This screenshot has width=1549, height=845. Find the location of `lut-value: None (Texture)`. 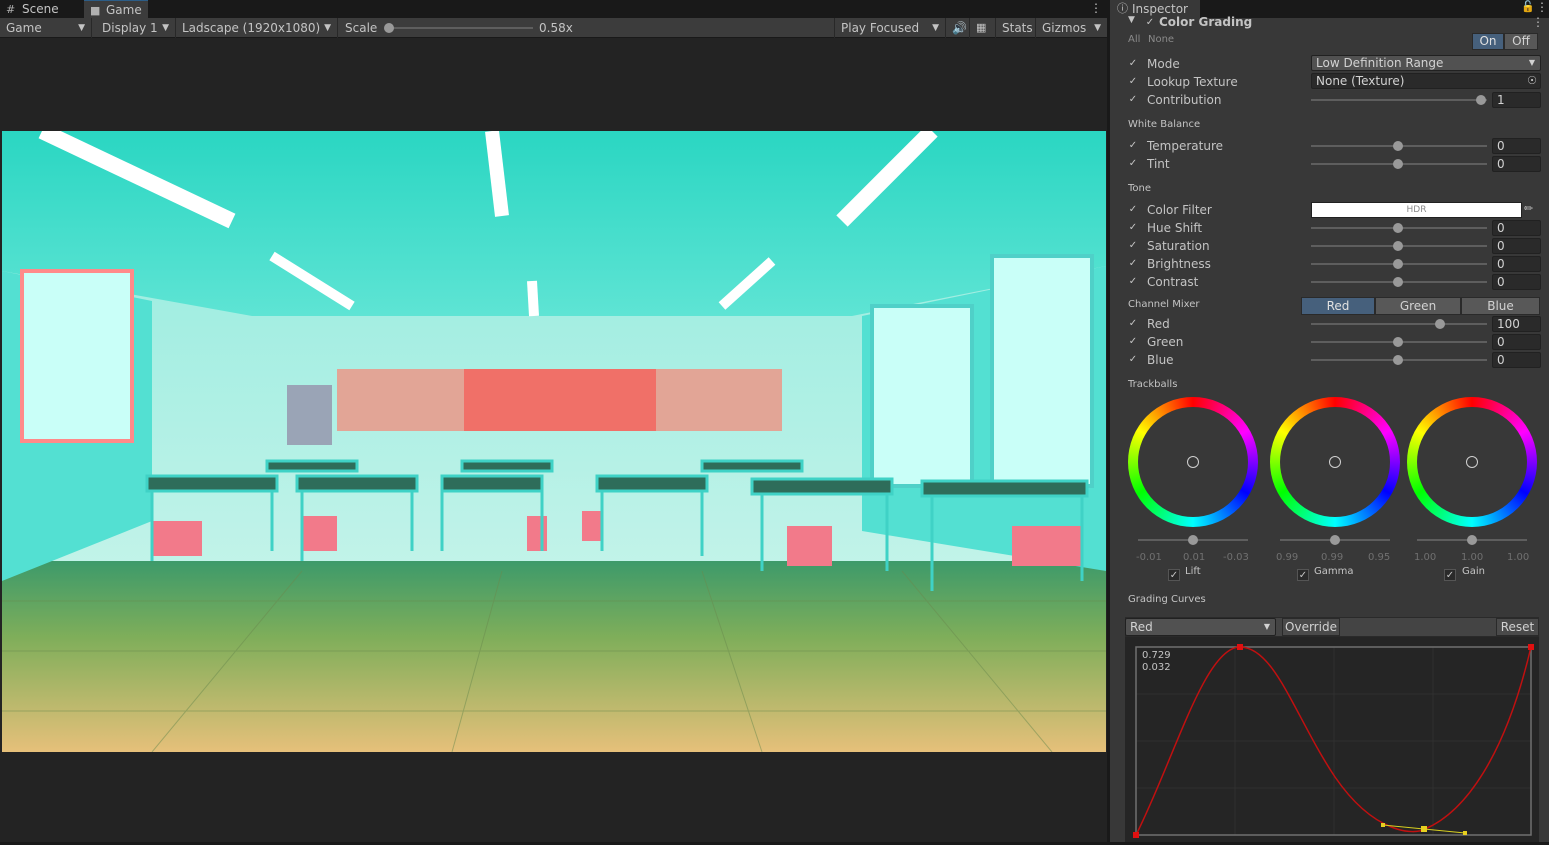

lut-value: None (Texture) is located at coordinates (1360, 81).